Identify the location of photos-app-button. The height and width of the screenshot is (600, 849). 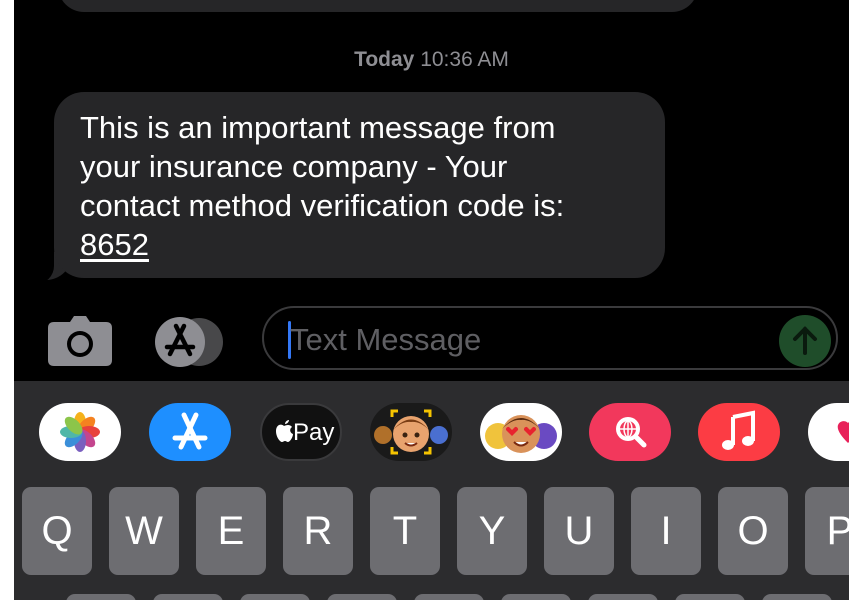
(80, 432).